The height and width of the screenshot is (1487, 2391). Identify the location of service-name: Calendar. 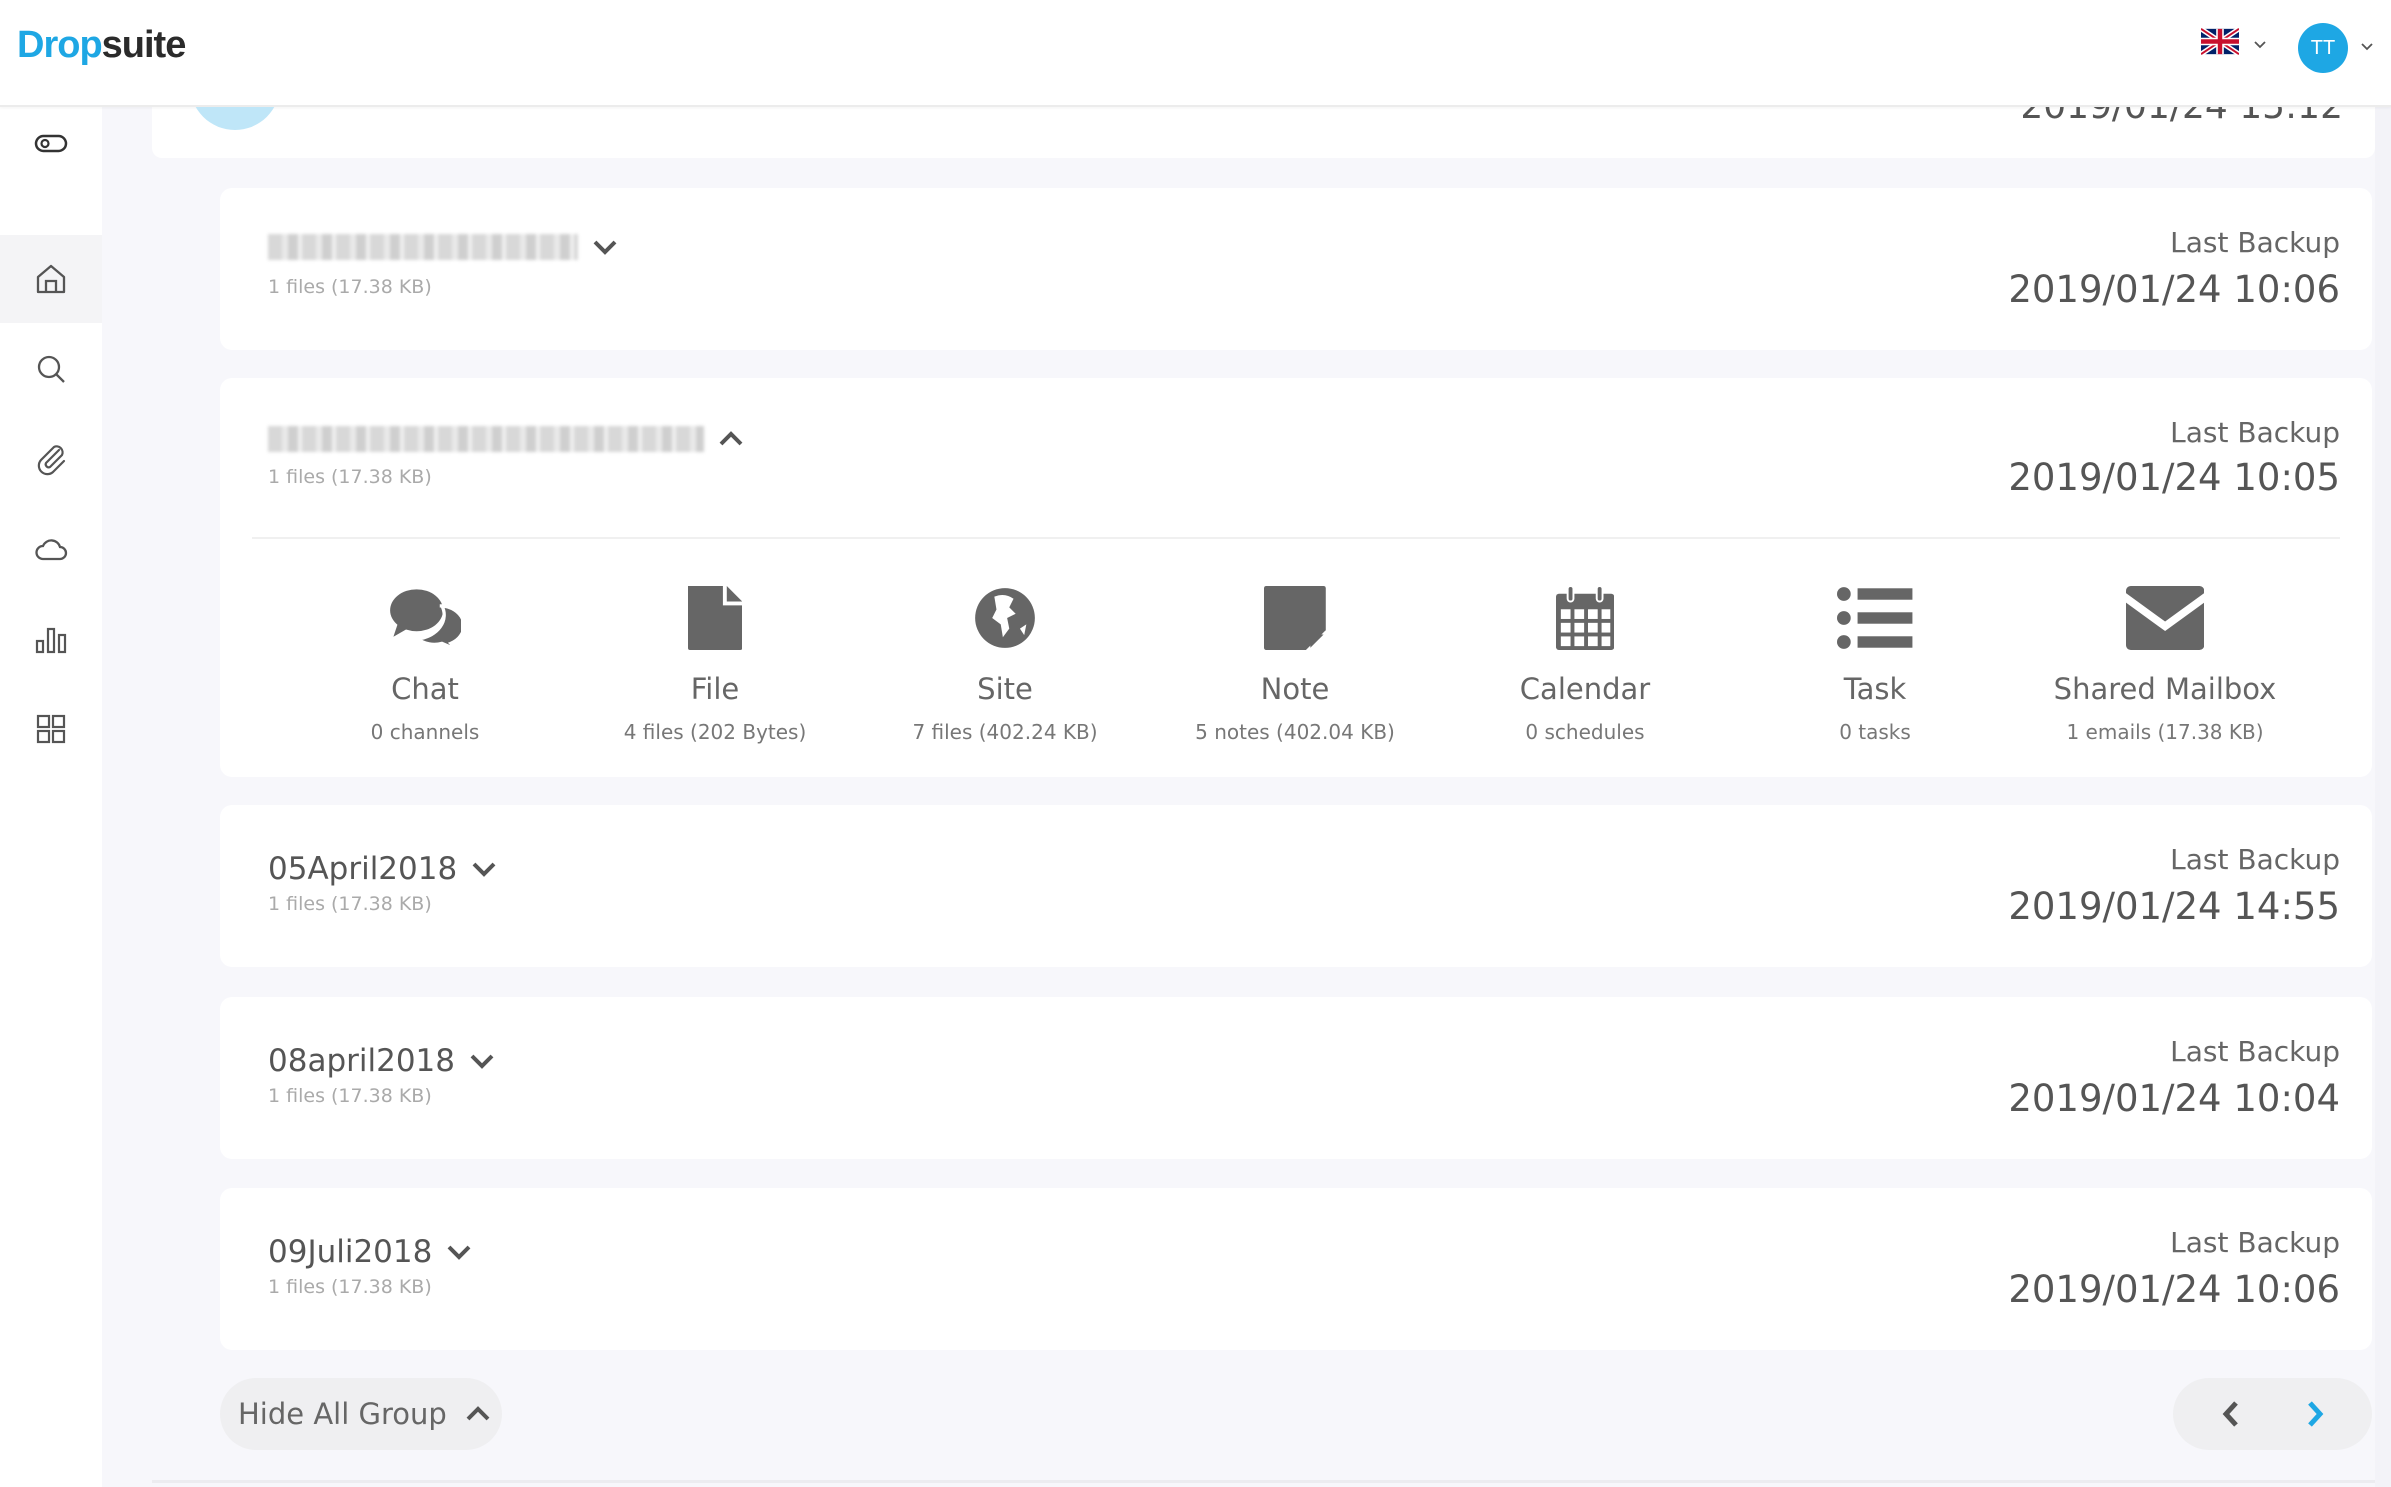
(1585, 689).